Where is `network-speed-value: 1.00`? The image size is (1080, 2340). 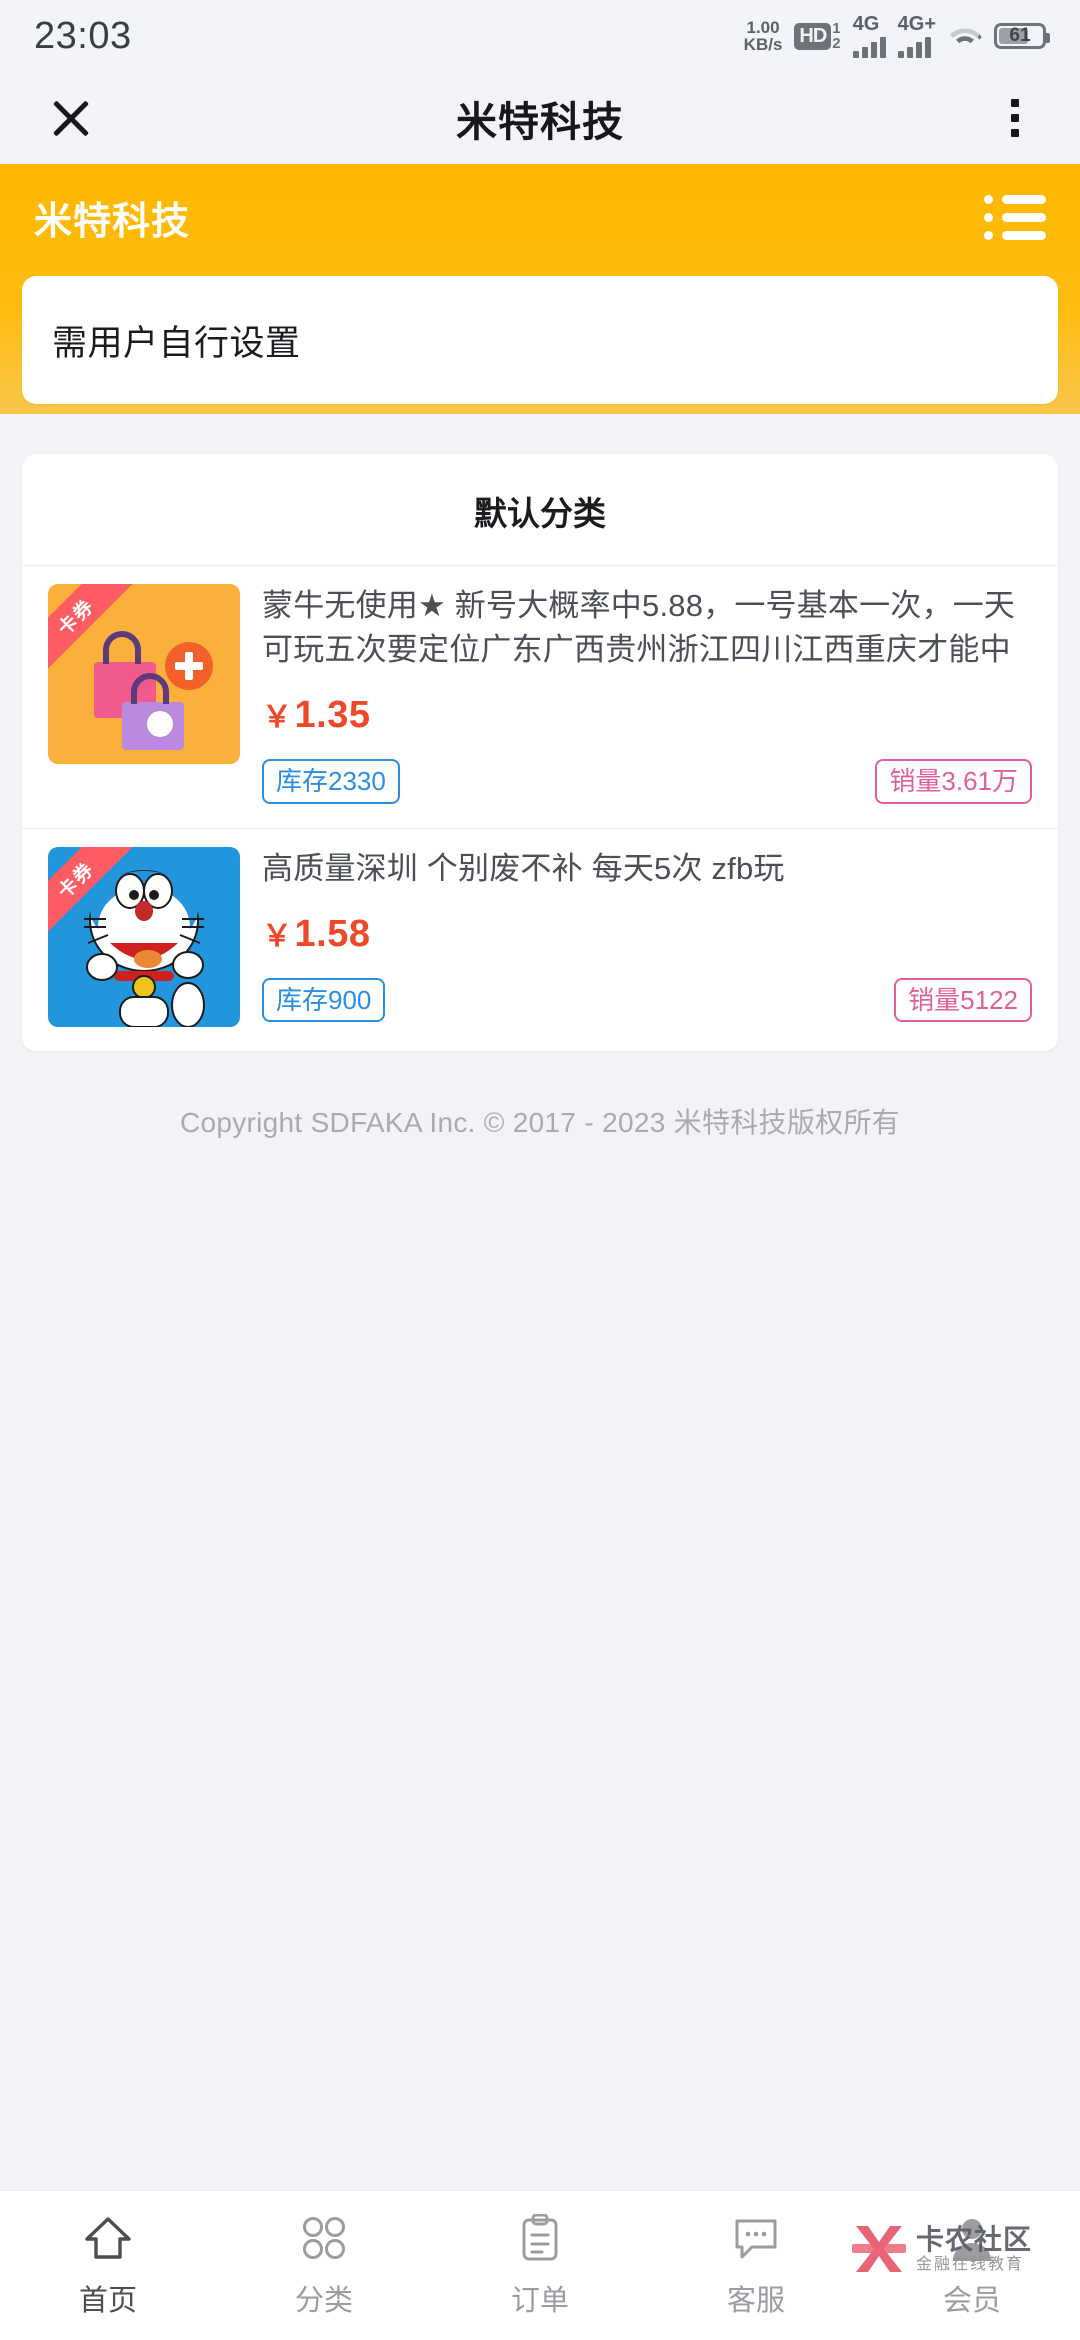
network-speed-value: 1.00 is located at coordinates (763, 27).